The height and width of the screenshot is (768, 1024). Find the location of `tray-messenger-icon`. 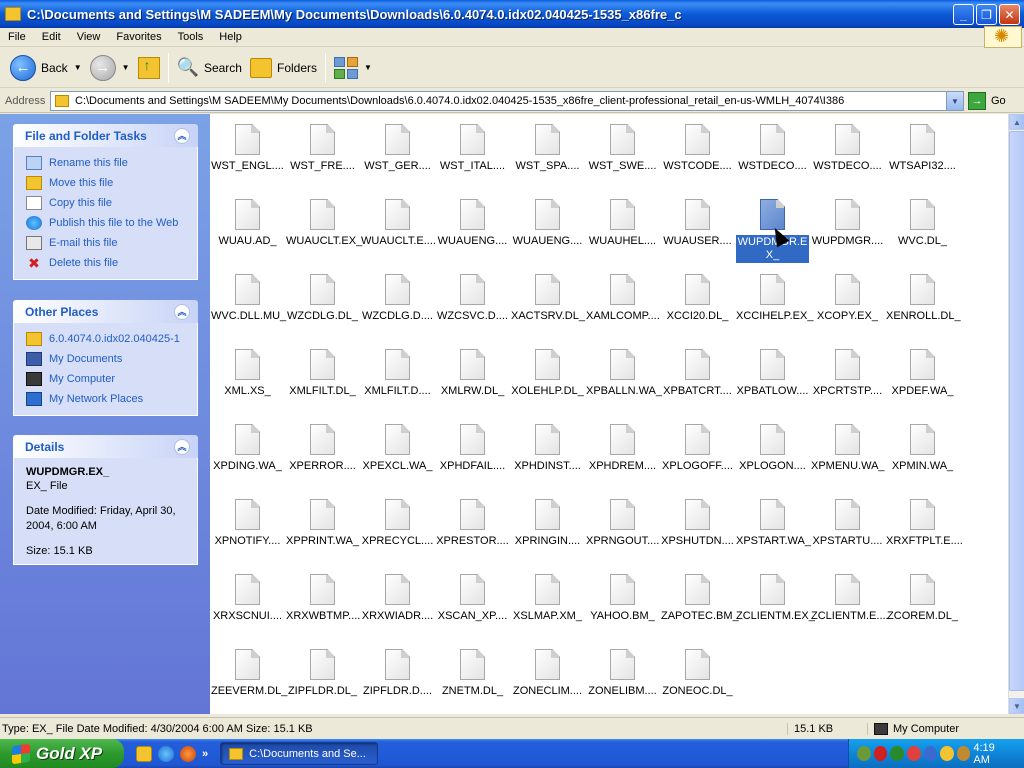

tray-messenger-icon is located at coordinates (930, 753).